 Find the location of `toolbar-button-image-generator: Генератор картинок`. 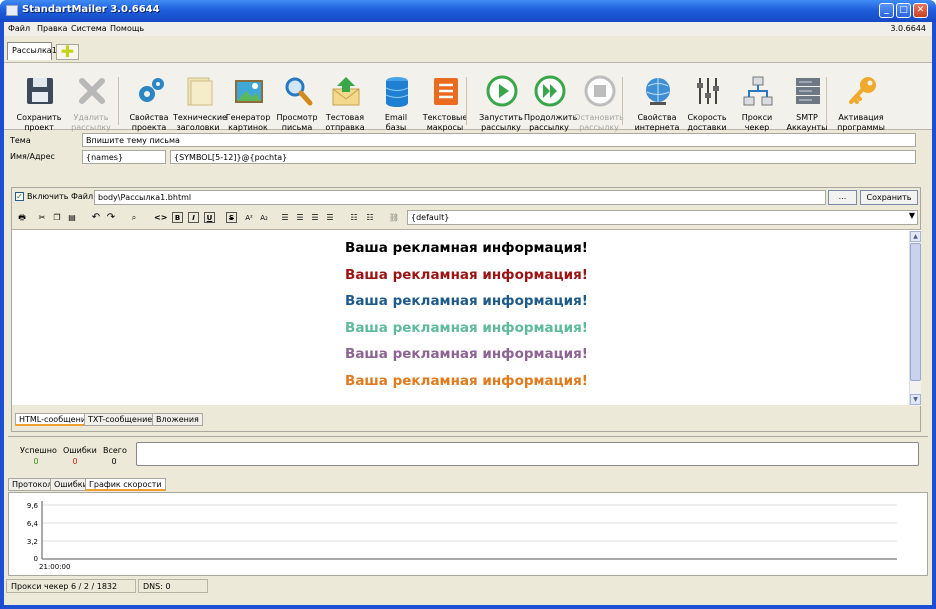

toolbar-button-image-generator: Генератор картинок is located at coordinates (248, 103).